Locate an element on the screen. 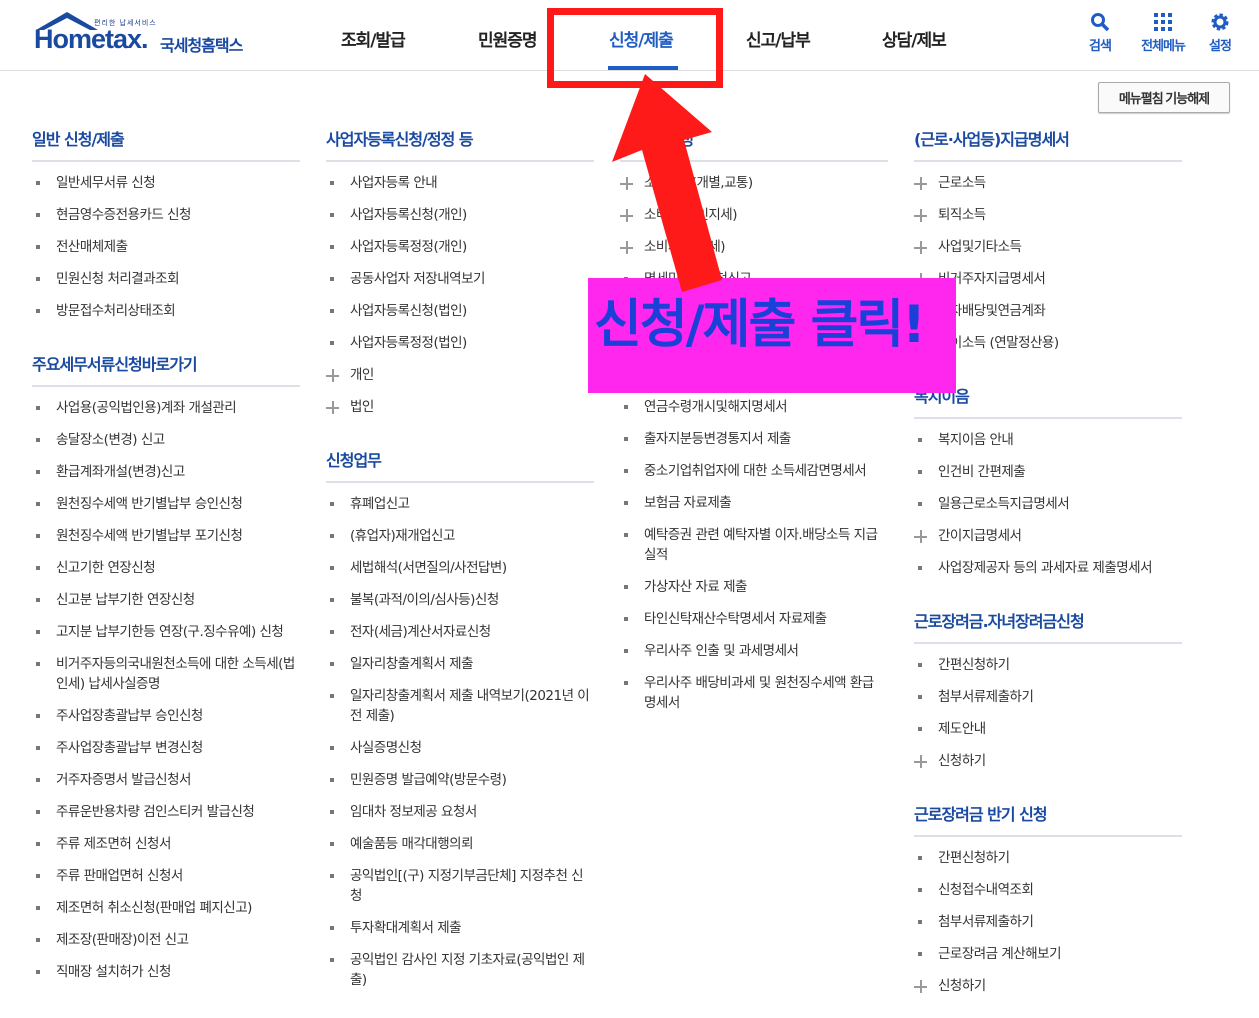  menu-link: 퇴직소득 is located at coordinates (962, 215).